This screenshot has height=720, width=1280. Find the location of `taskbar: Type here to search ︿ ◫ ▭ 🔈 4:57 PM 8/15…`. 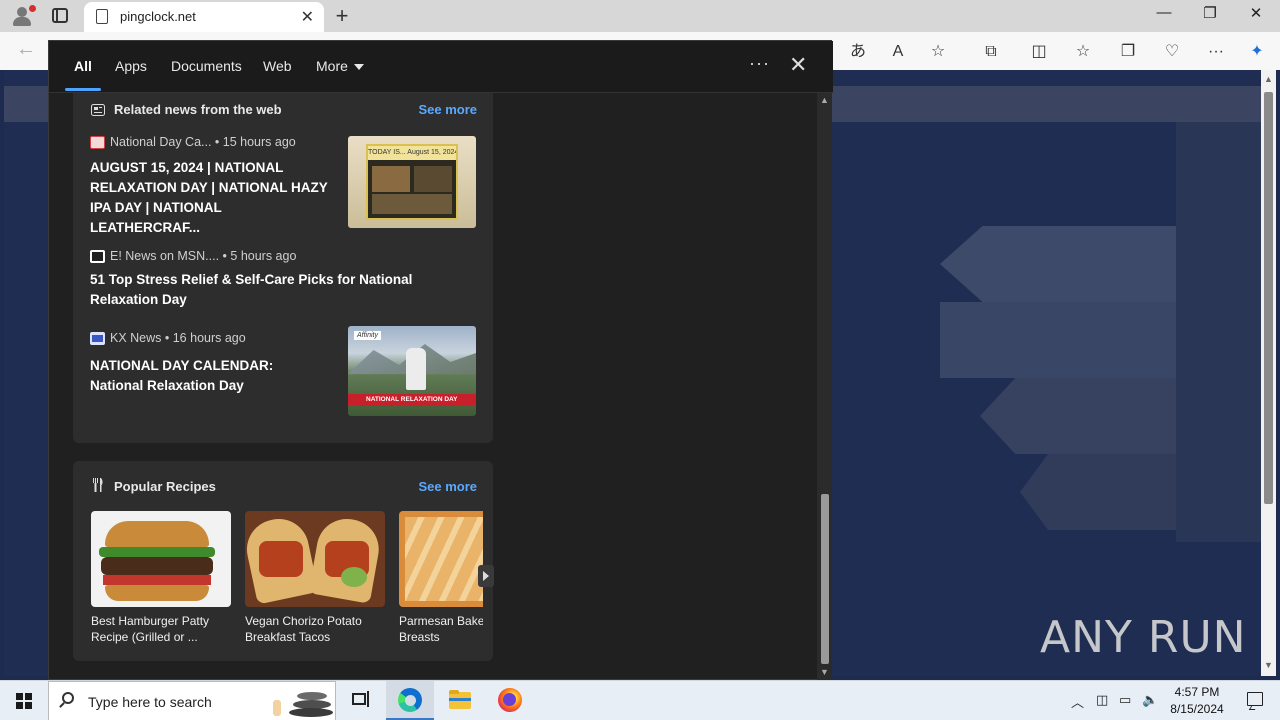

taskbar: Type here to search ︿ ◫ ▭ 🔈 4:57 PM 8/15… is located at coordinates (640, 700).